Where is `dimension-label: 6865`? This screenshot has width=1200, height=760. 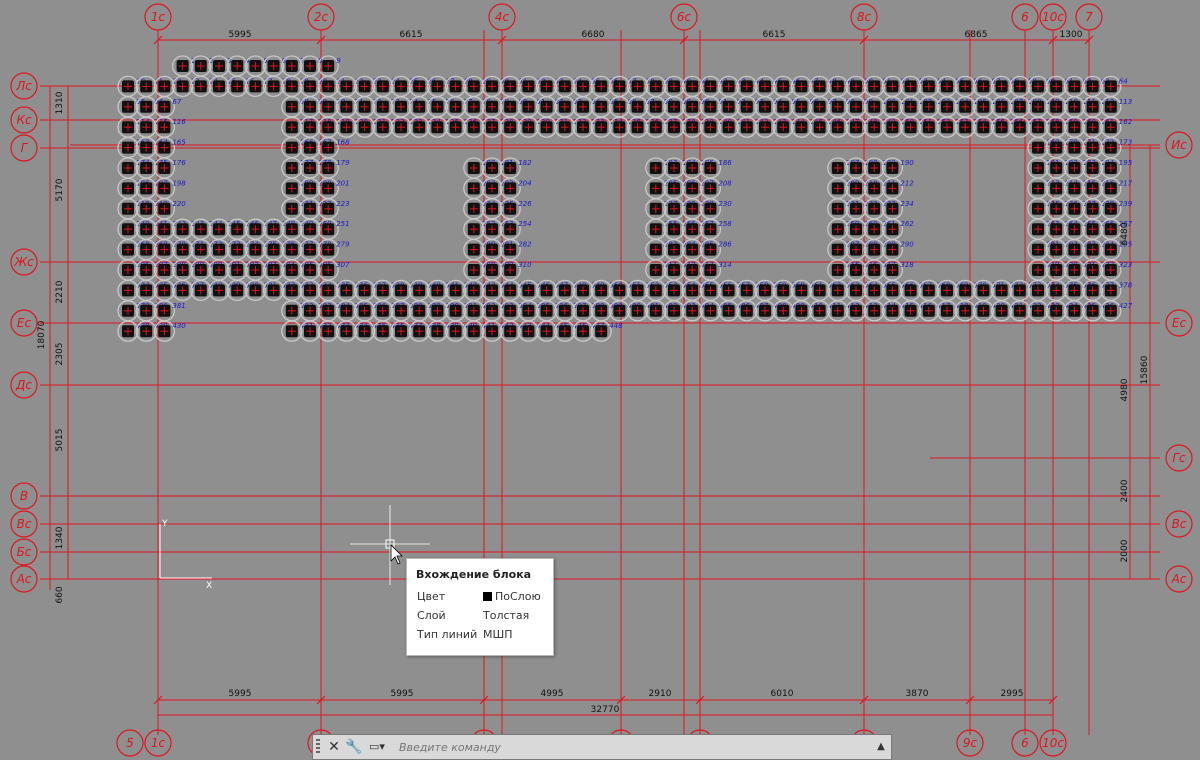
dimension-label: 6865 is located at coordinates (976, 35).